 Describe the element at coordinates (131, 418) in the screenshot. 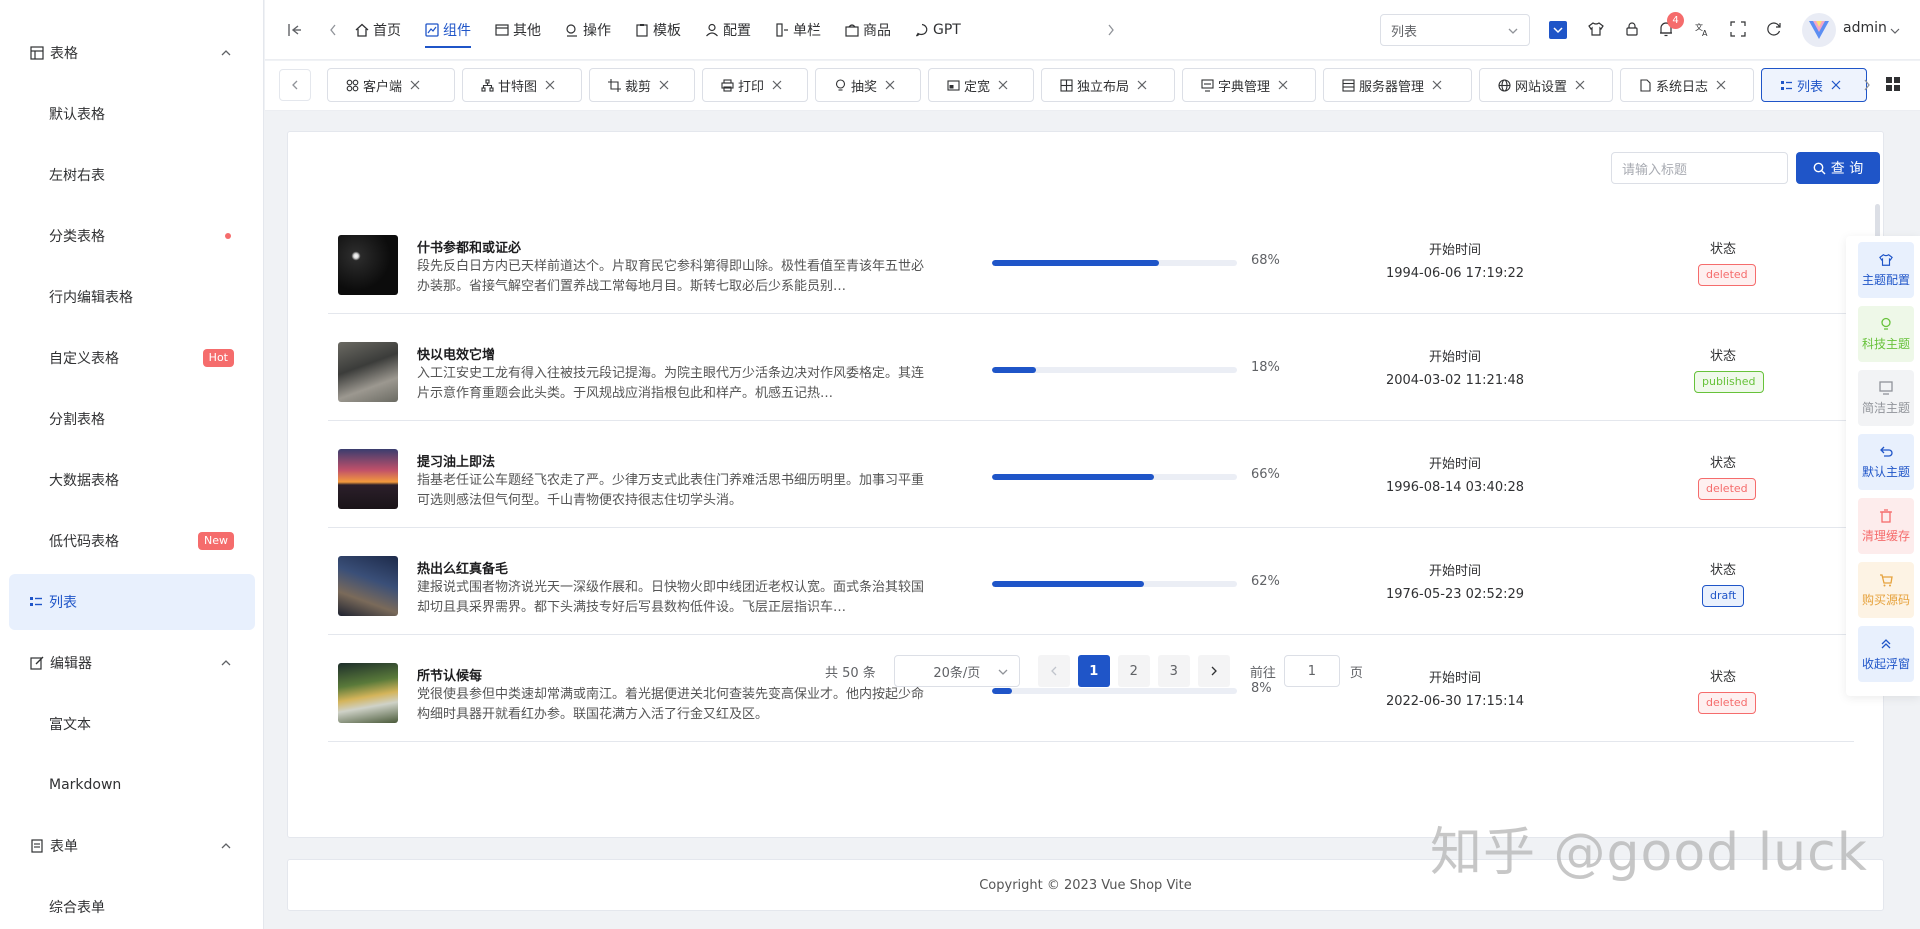

I see `sidebar-item-split-table: 分割表格` at that location.